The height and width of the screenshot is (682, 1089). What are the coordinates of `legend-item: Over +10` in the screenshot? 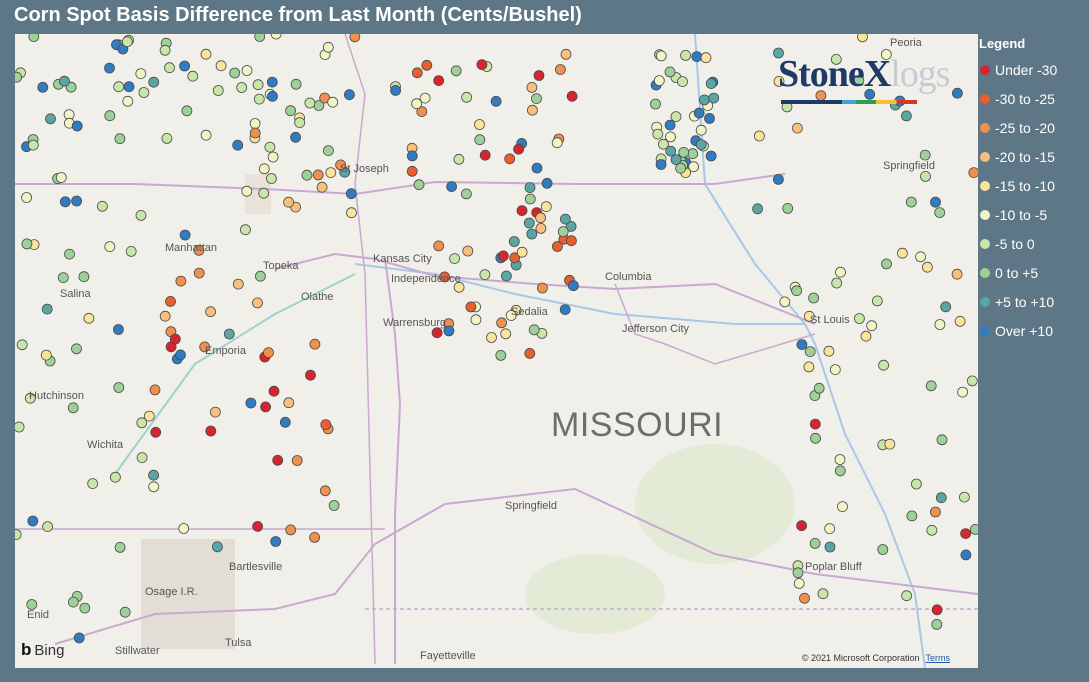 It's located at (1033, 330).